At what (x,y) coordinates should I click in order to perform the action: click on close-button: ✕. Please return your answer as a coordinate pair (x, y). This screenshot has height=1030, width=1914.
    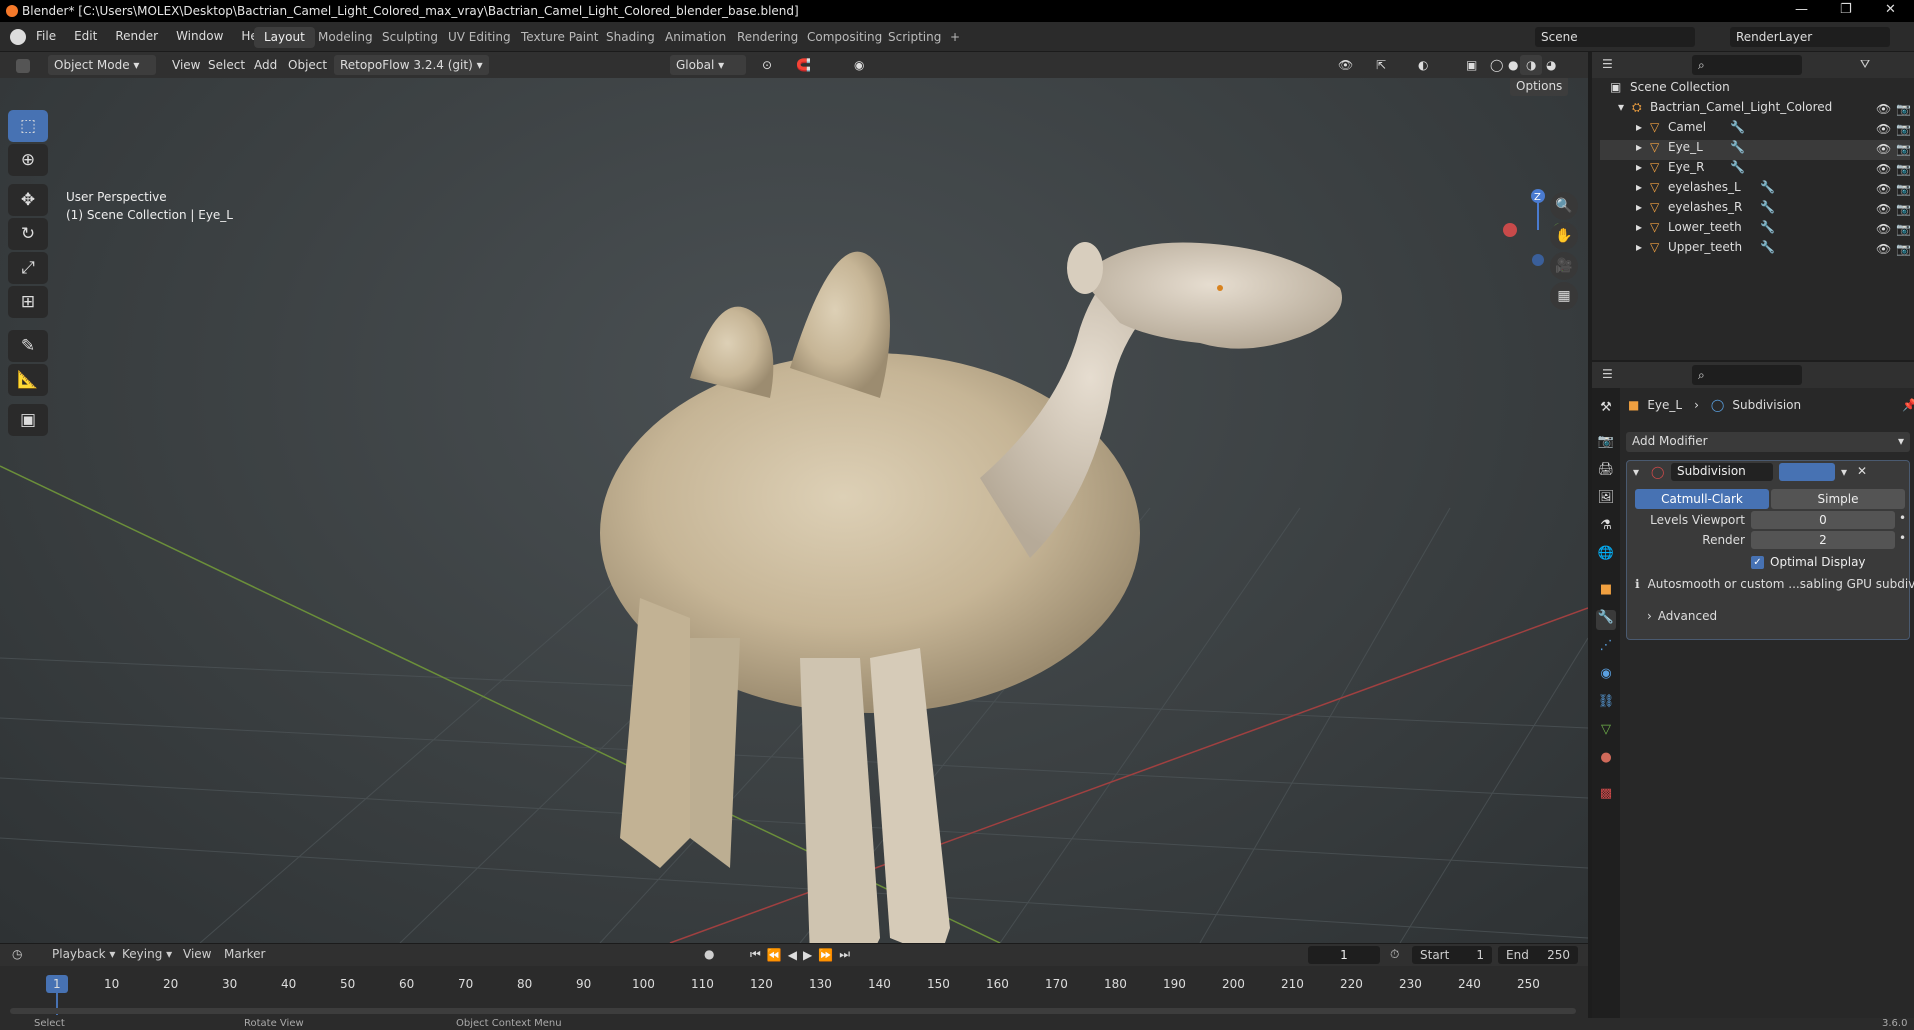
    Looking at the image, I should click on (1890, 9).